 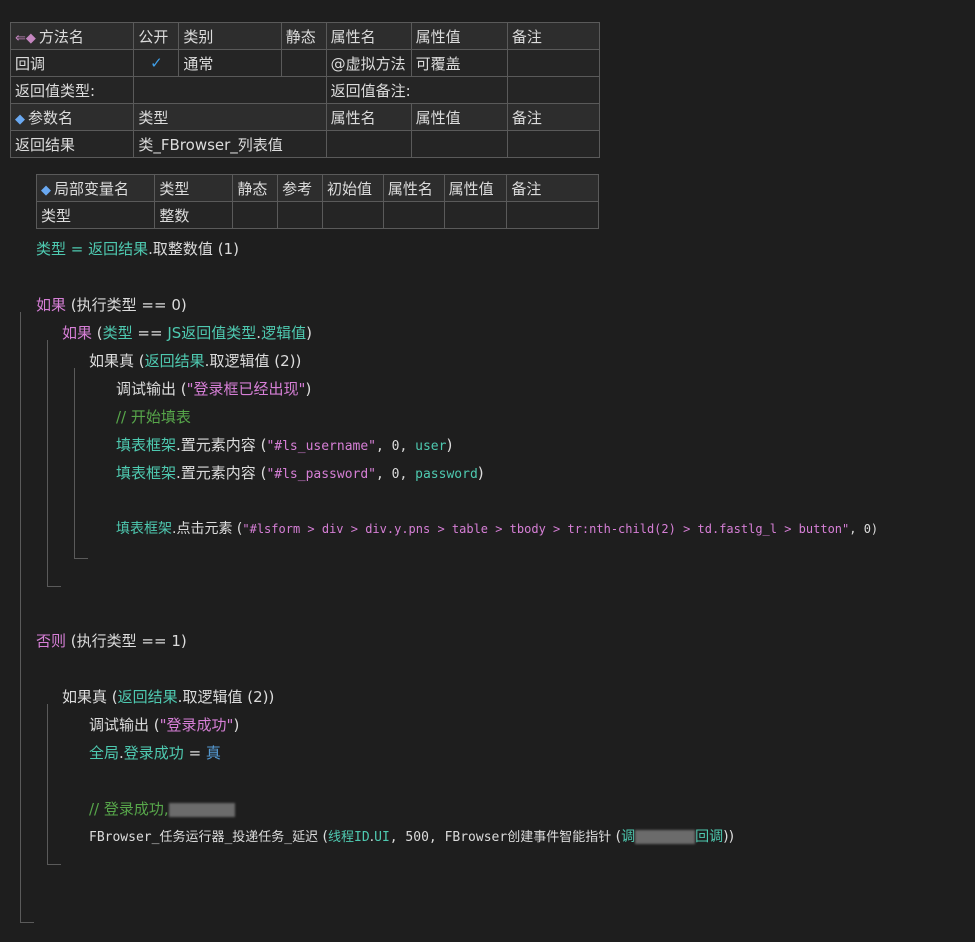 What do you see at coordinates (475, 188) in the screenshot?
I see `local-attr-value-header: 属性值` at bounding box center [475, 188].